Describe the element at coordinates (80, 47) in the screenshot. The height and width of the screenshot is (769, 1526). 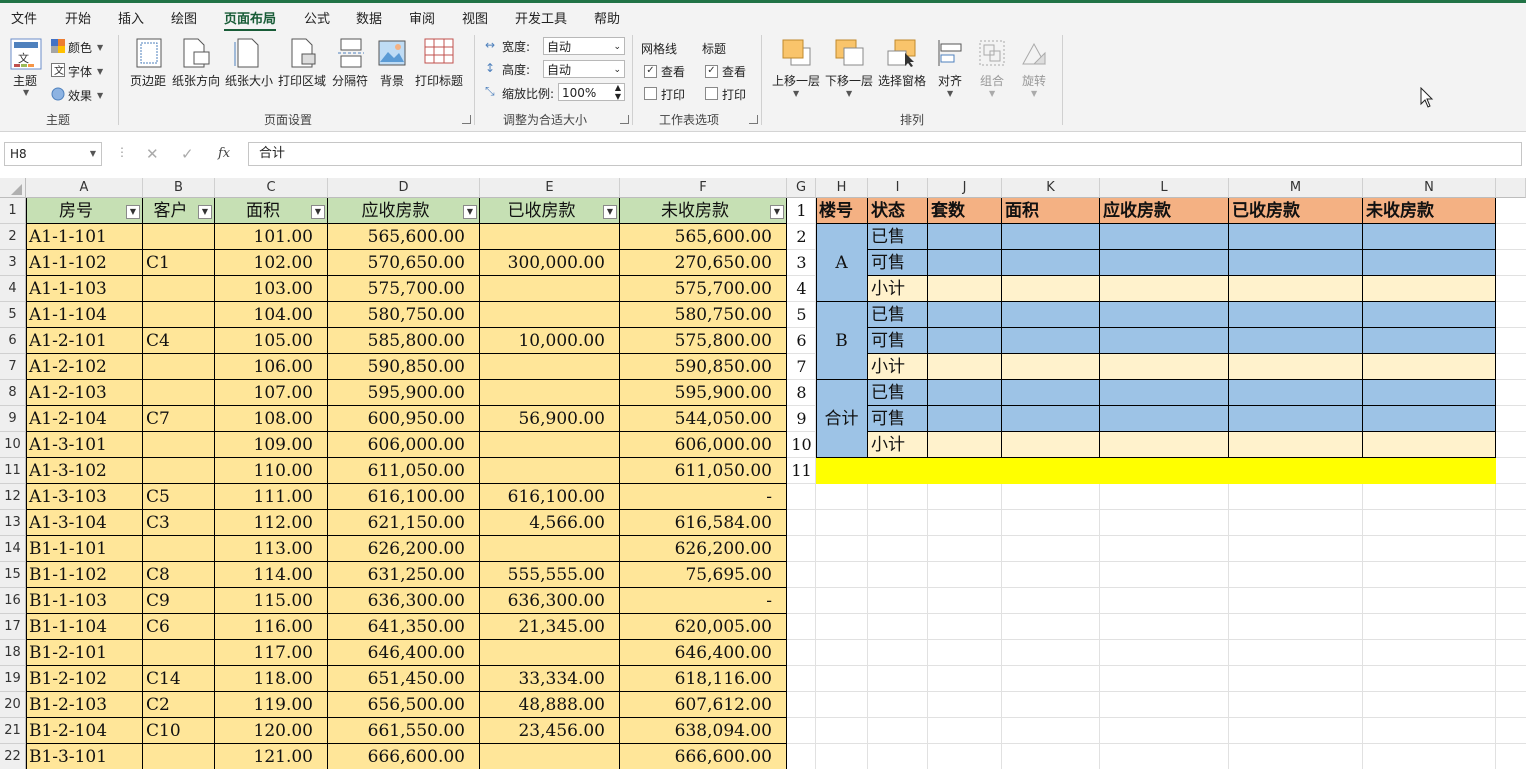
I see `colors-button: 颜色` at that location.